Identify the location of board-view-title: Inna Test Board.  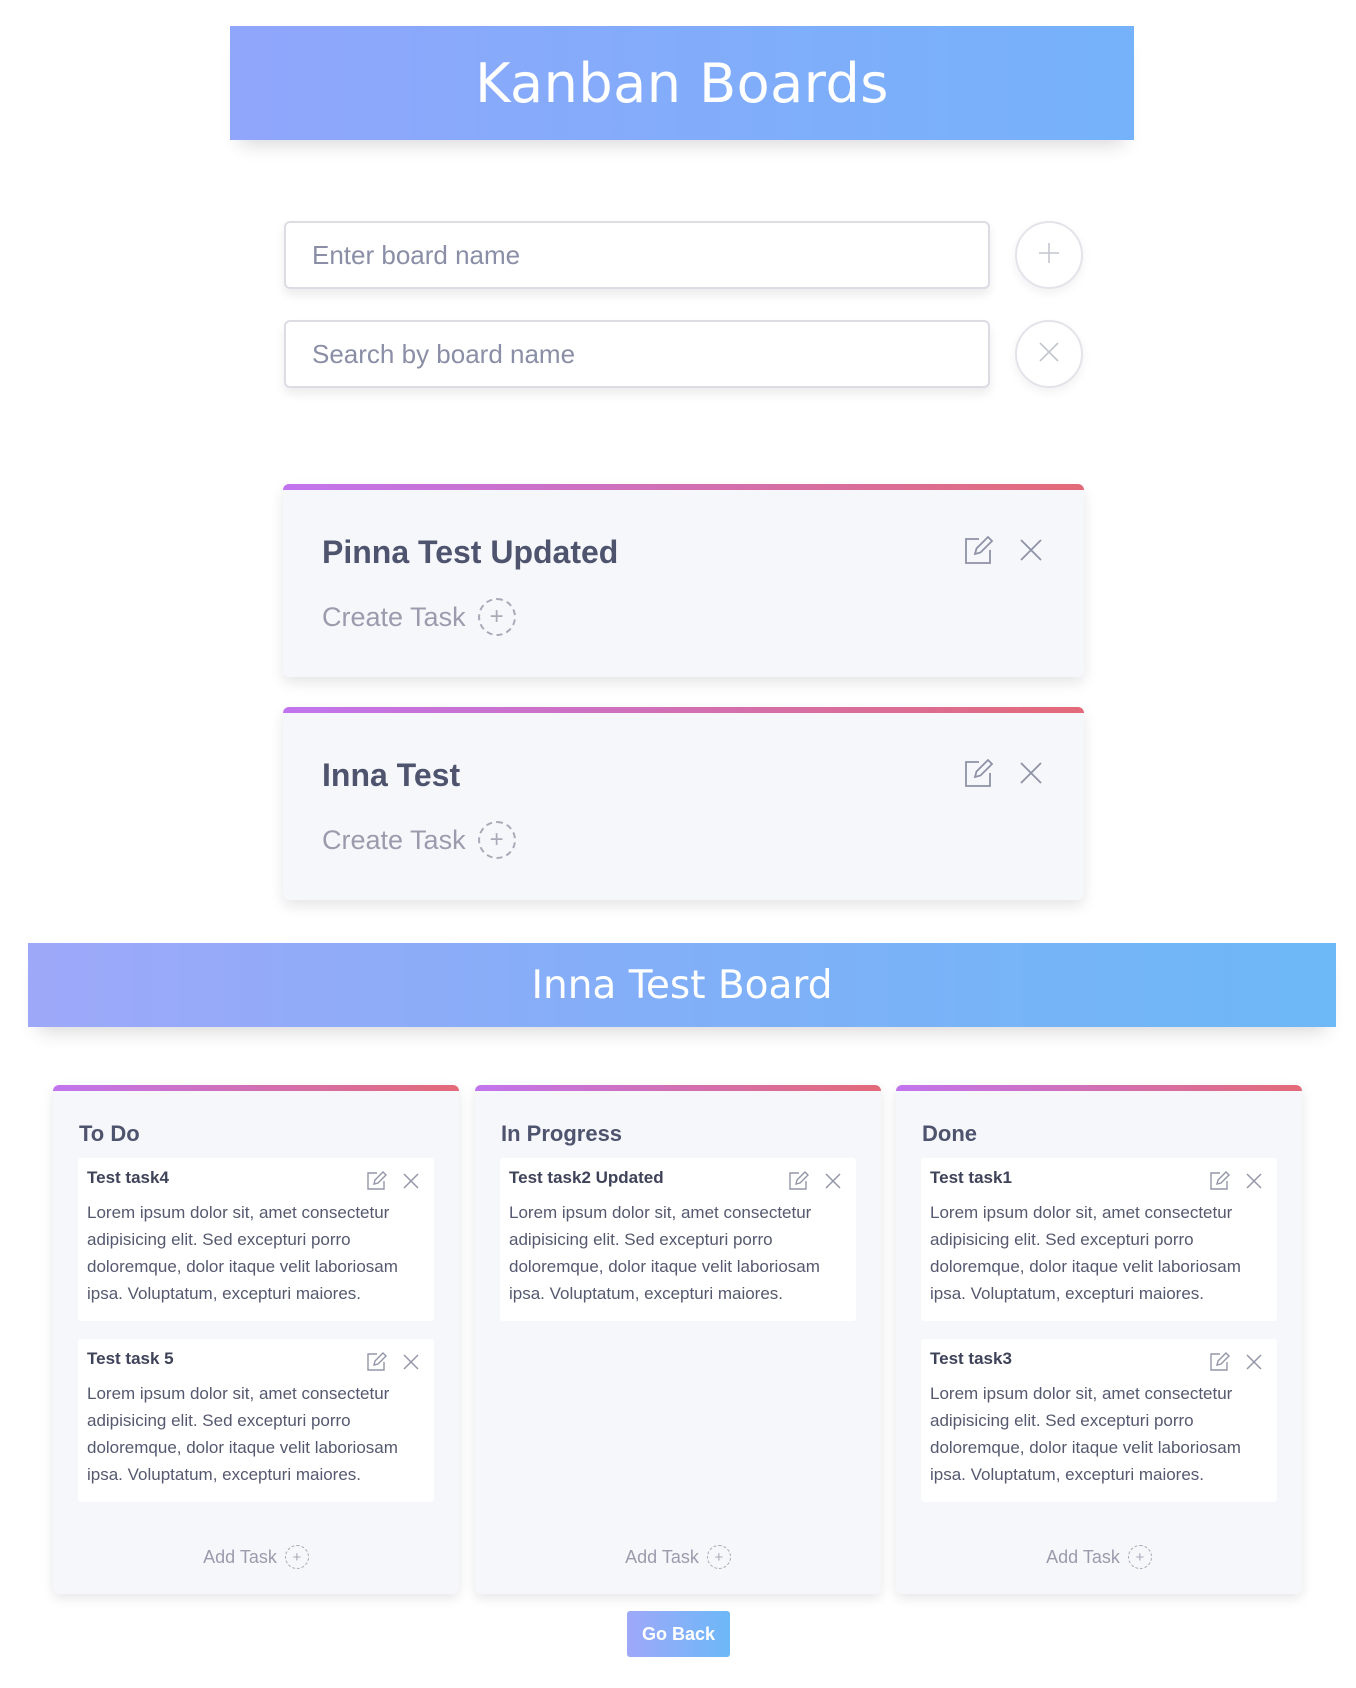
(682, 985).